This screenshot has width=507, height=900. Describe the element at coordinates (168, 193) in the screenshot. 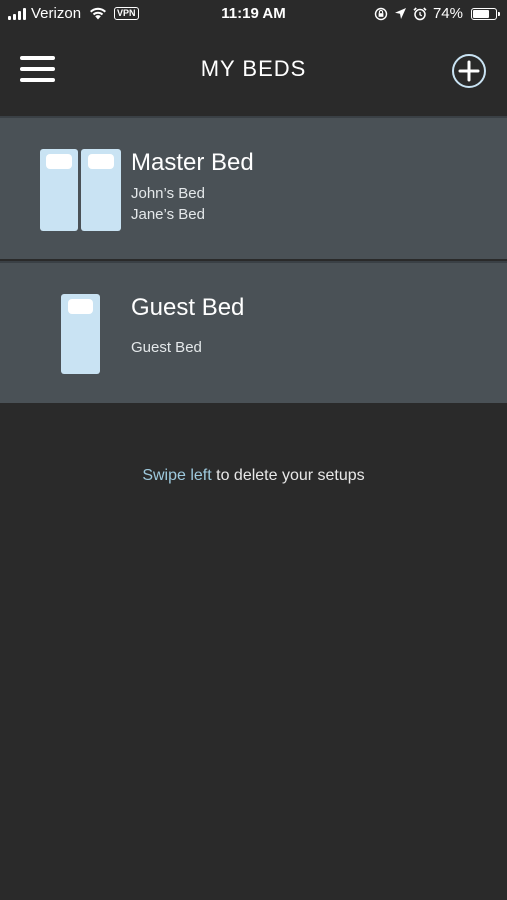

I see `bed-side-label: John’s Bed` at that location.